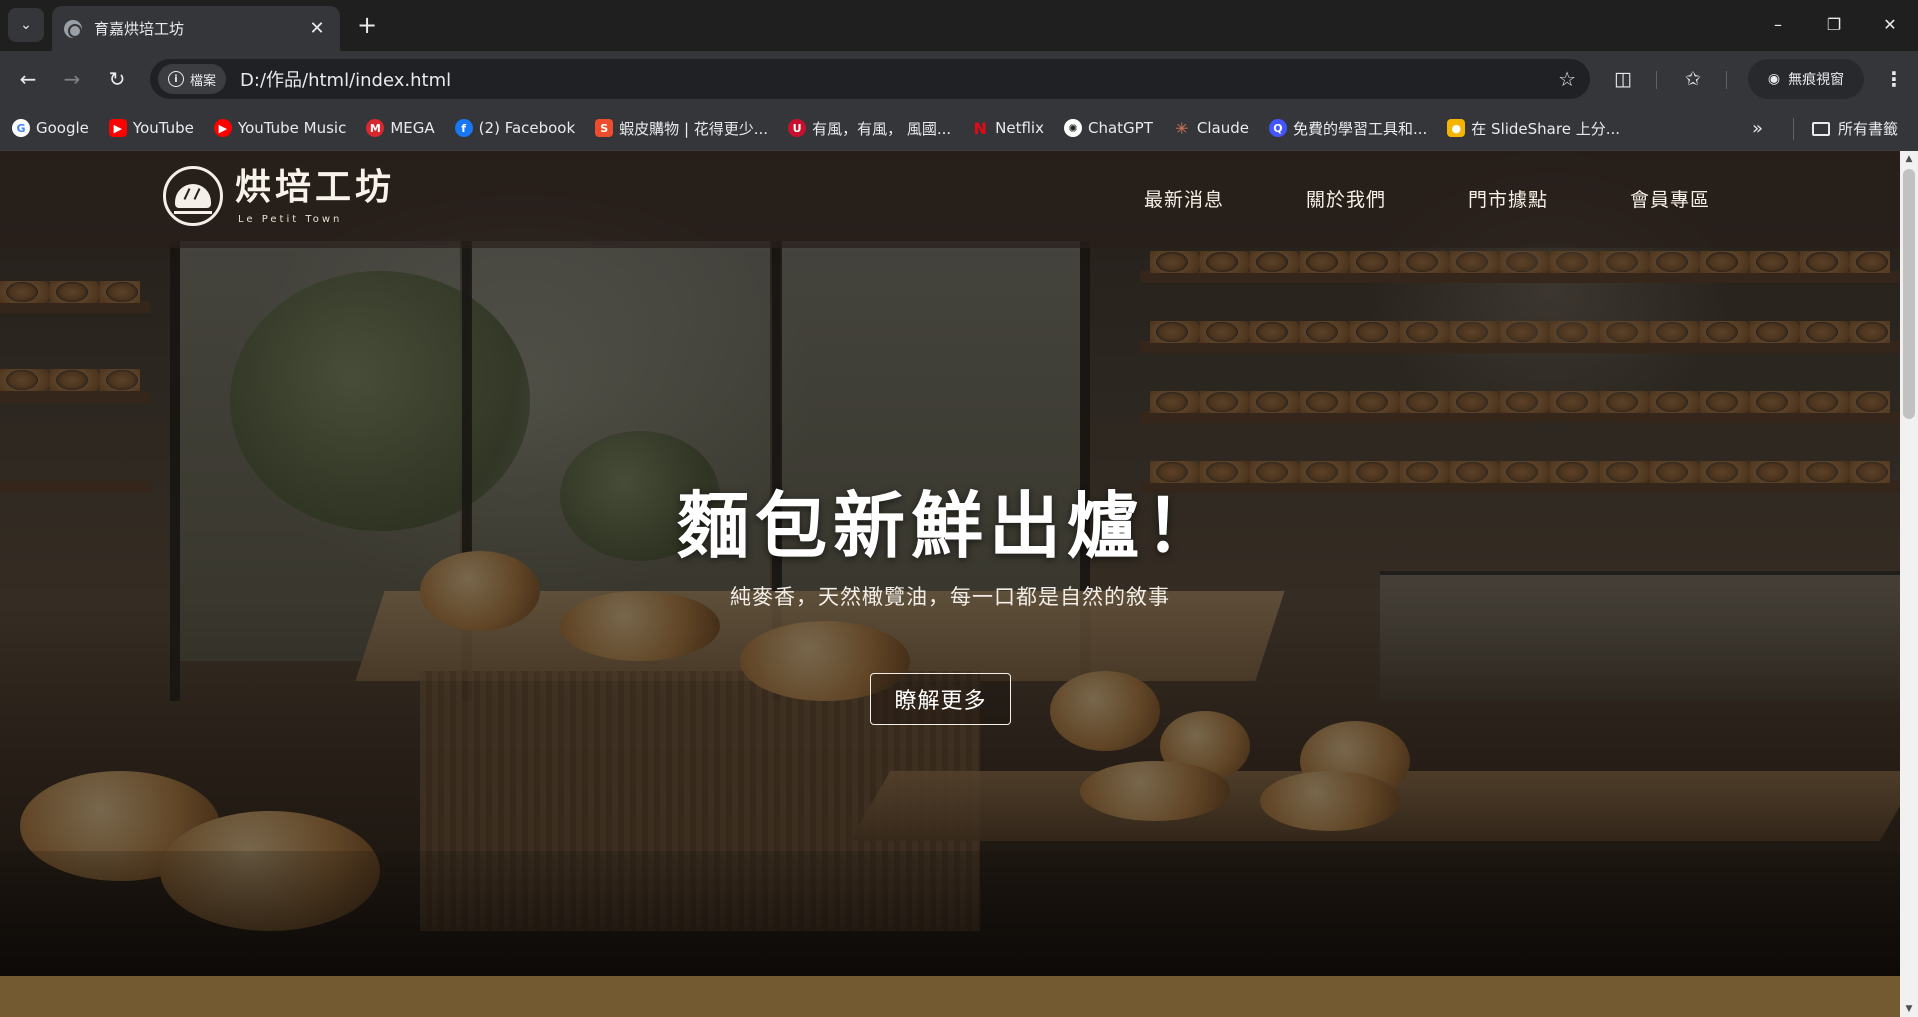 This screenshot has width=1918, height=1017. I want to click on chatgpt-icon: ✺, so click(1072, 128).